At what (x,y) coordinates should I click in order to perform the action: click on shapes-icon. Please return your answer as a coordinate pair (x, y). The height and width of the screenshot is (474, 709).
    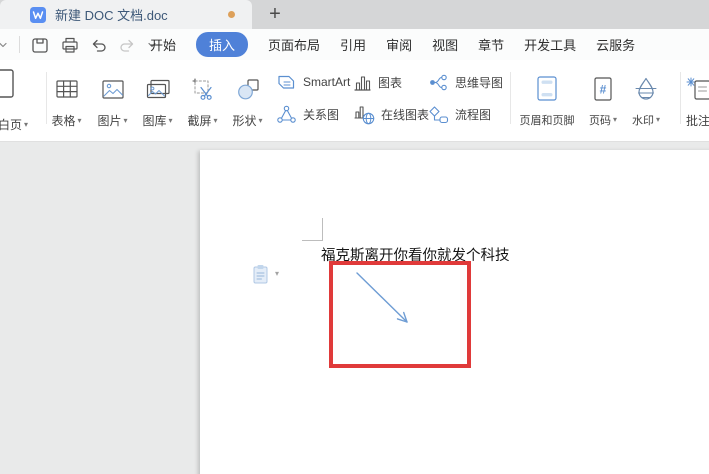
    Looking at the image, I should click on (248, 89).